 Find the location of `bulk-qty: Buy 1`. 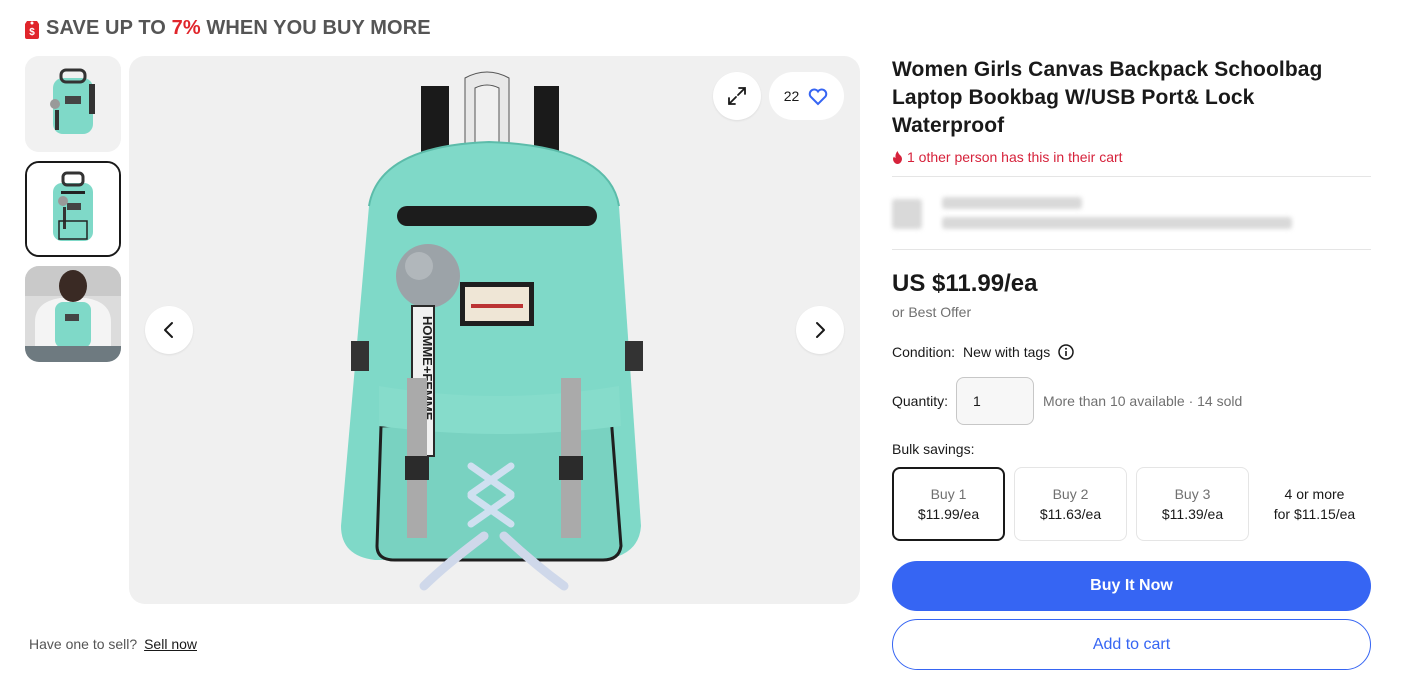

bulk-qty: Buy 1 is located at coordinates (948, 494).